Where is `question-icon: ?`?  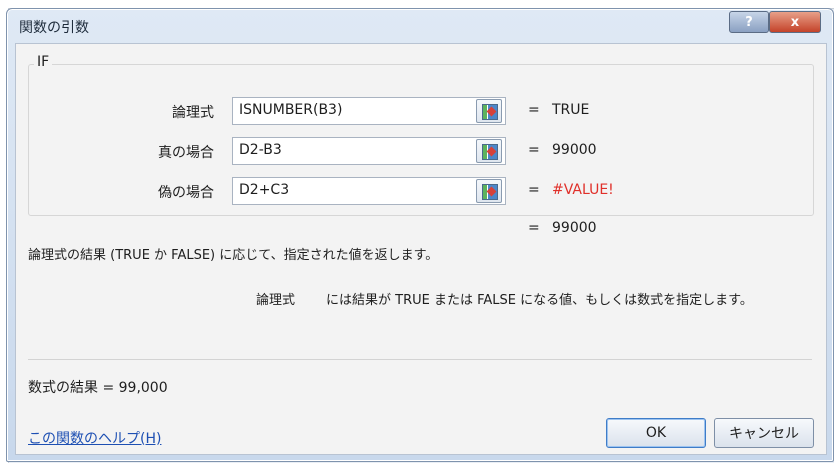 question-icon: ? is located at coordinates (749, 22).